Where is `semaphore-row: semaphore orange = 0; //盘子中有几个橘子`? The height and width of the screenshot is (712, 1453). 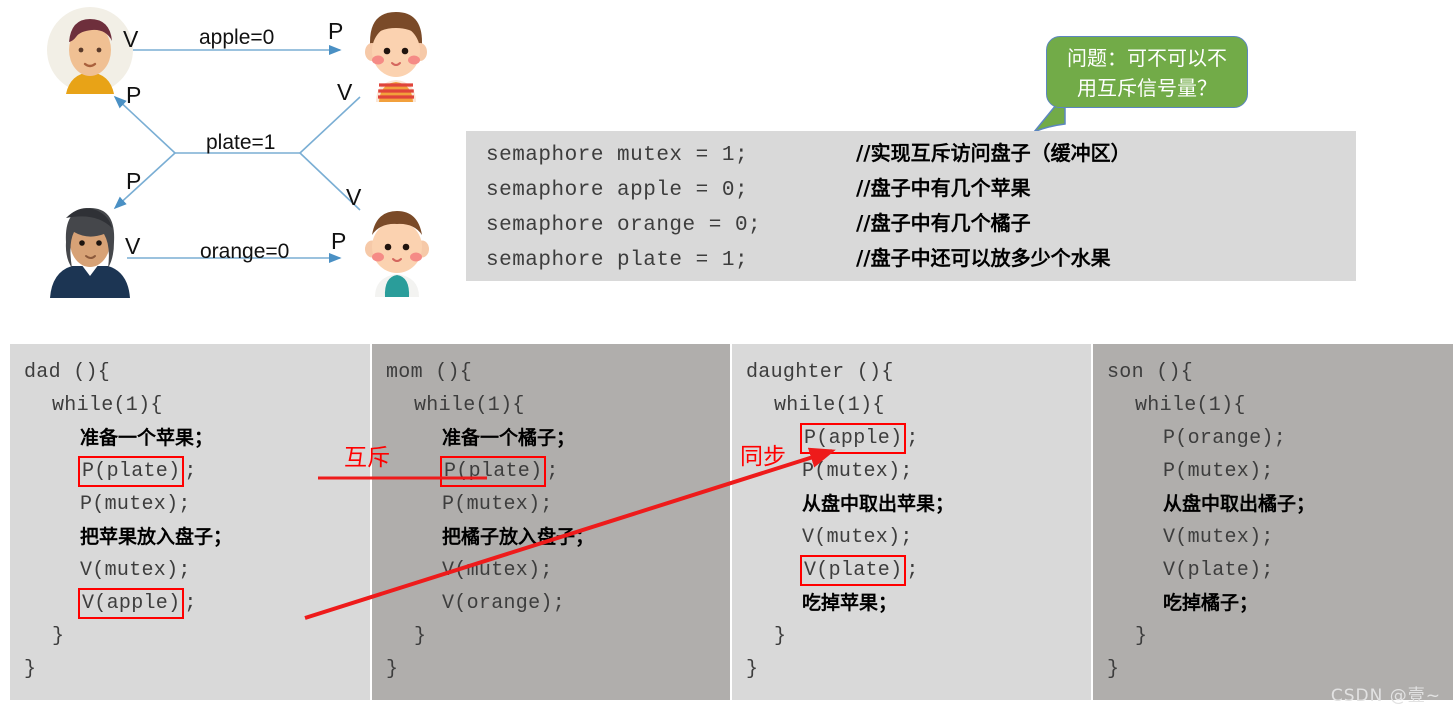
semaphore-row: semaphore orange = 0; //盘子中有几个橘子 is located at coordinates (911, 224).